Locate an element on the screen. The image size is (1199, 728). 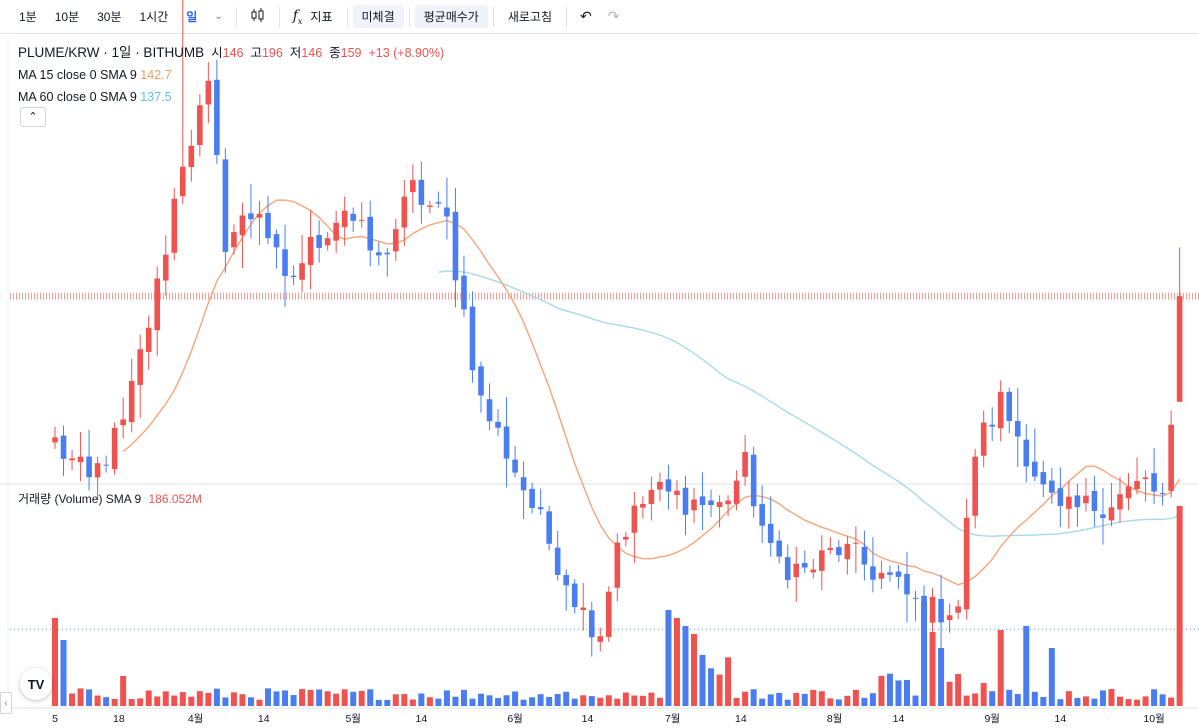
ma60-legend: MA 60 close 0 SMA 9 137.5 is located at coordinates (231, 97).